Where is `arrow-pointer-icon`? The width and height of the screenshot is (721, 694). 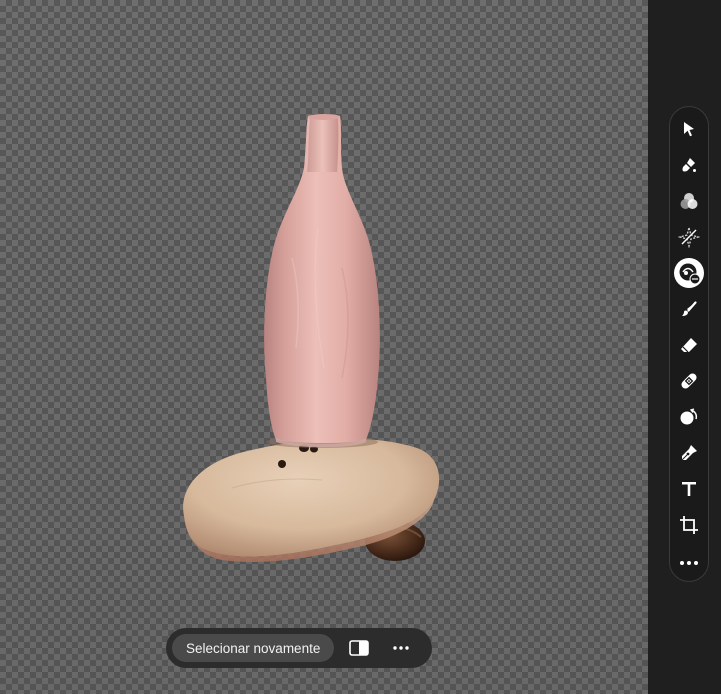 arrow-pointer-icon is located at coordinates (689, 129).